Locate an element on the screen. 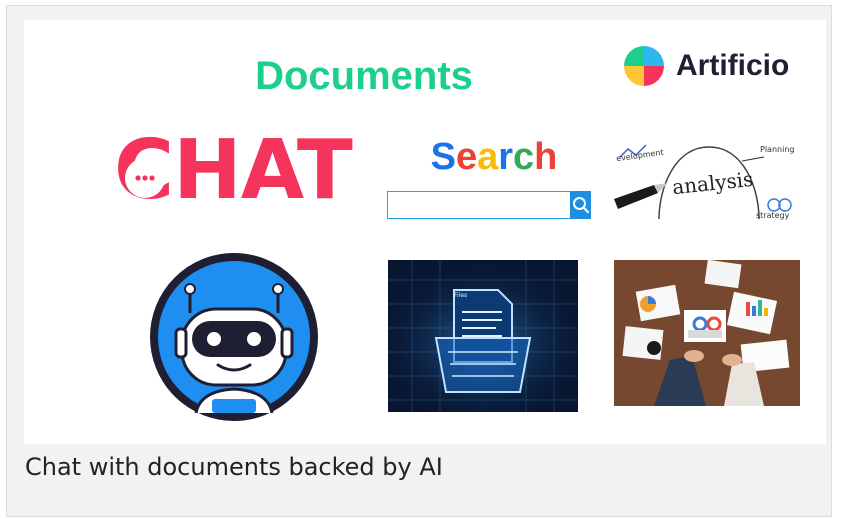 The width and height of the screenshot is (842, 519). search-letter: e is located at coordinates (466, 157).